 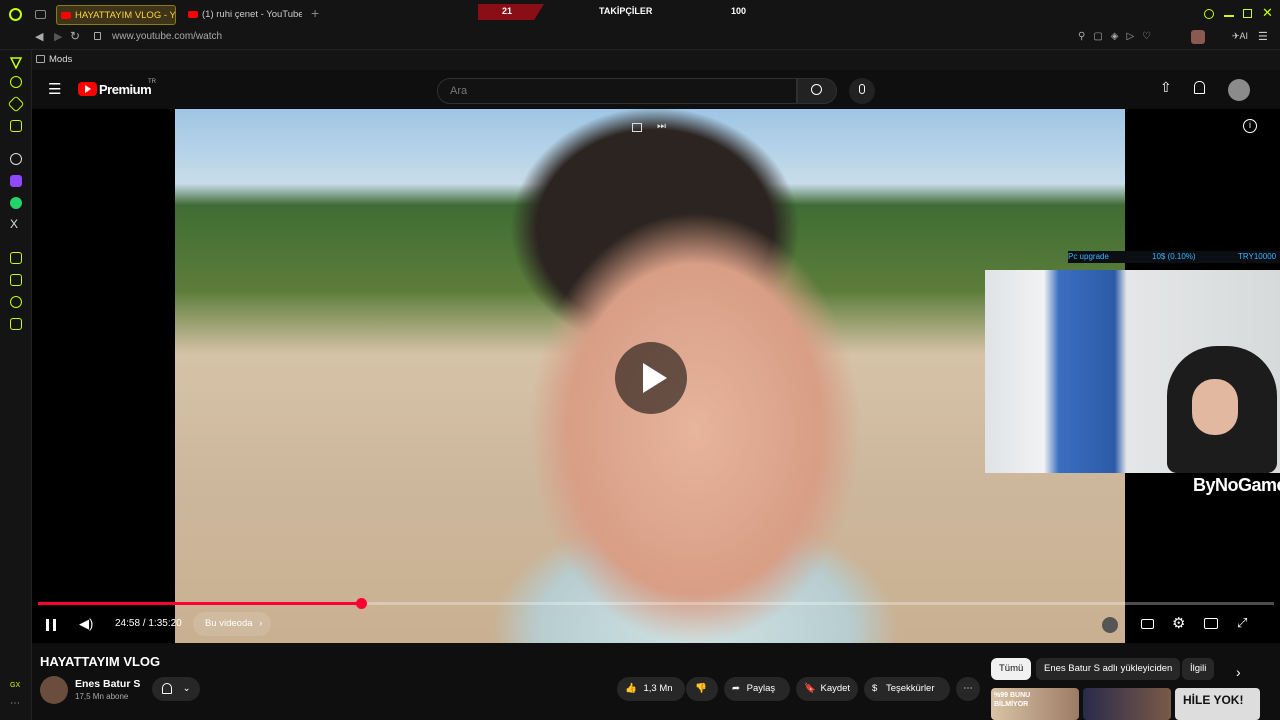 I want to click on counter-right-value: 100, so click(x=739, y=11).